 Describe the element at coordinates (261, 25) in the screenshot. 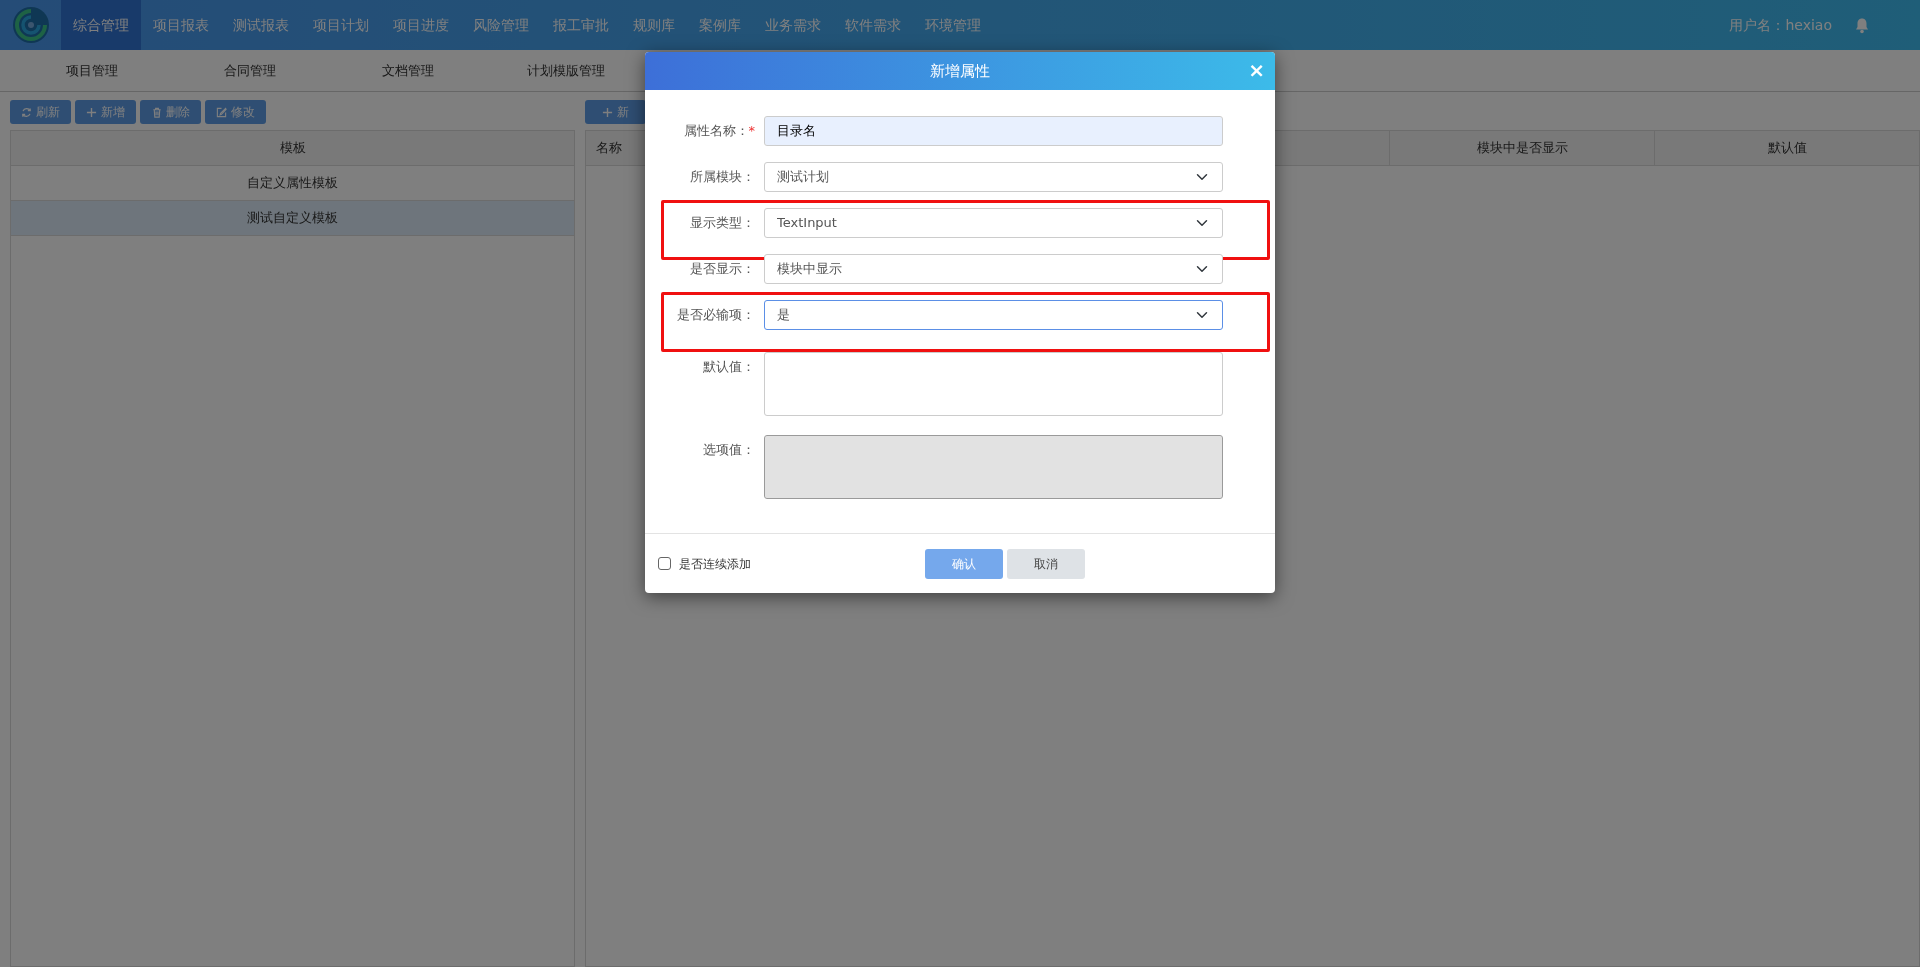

I see `nav-tab: 测试报表` at that location.